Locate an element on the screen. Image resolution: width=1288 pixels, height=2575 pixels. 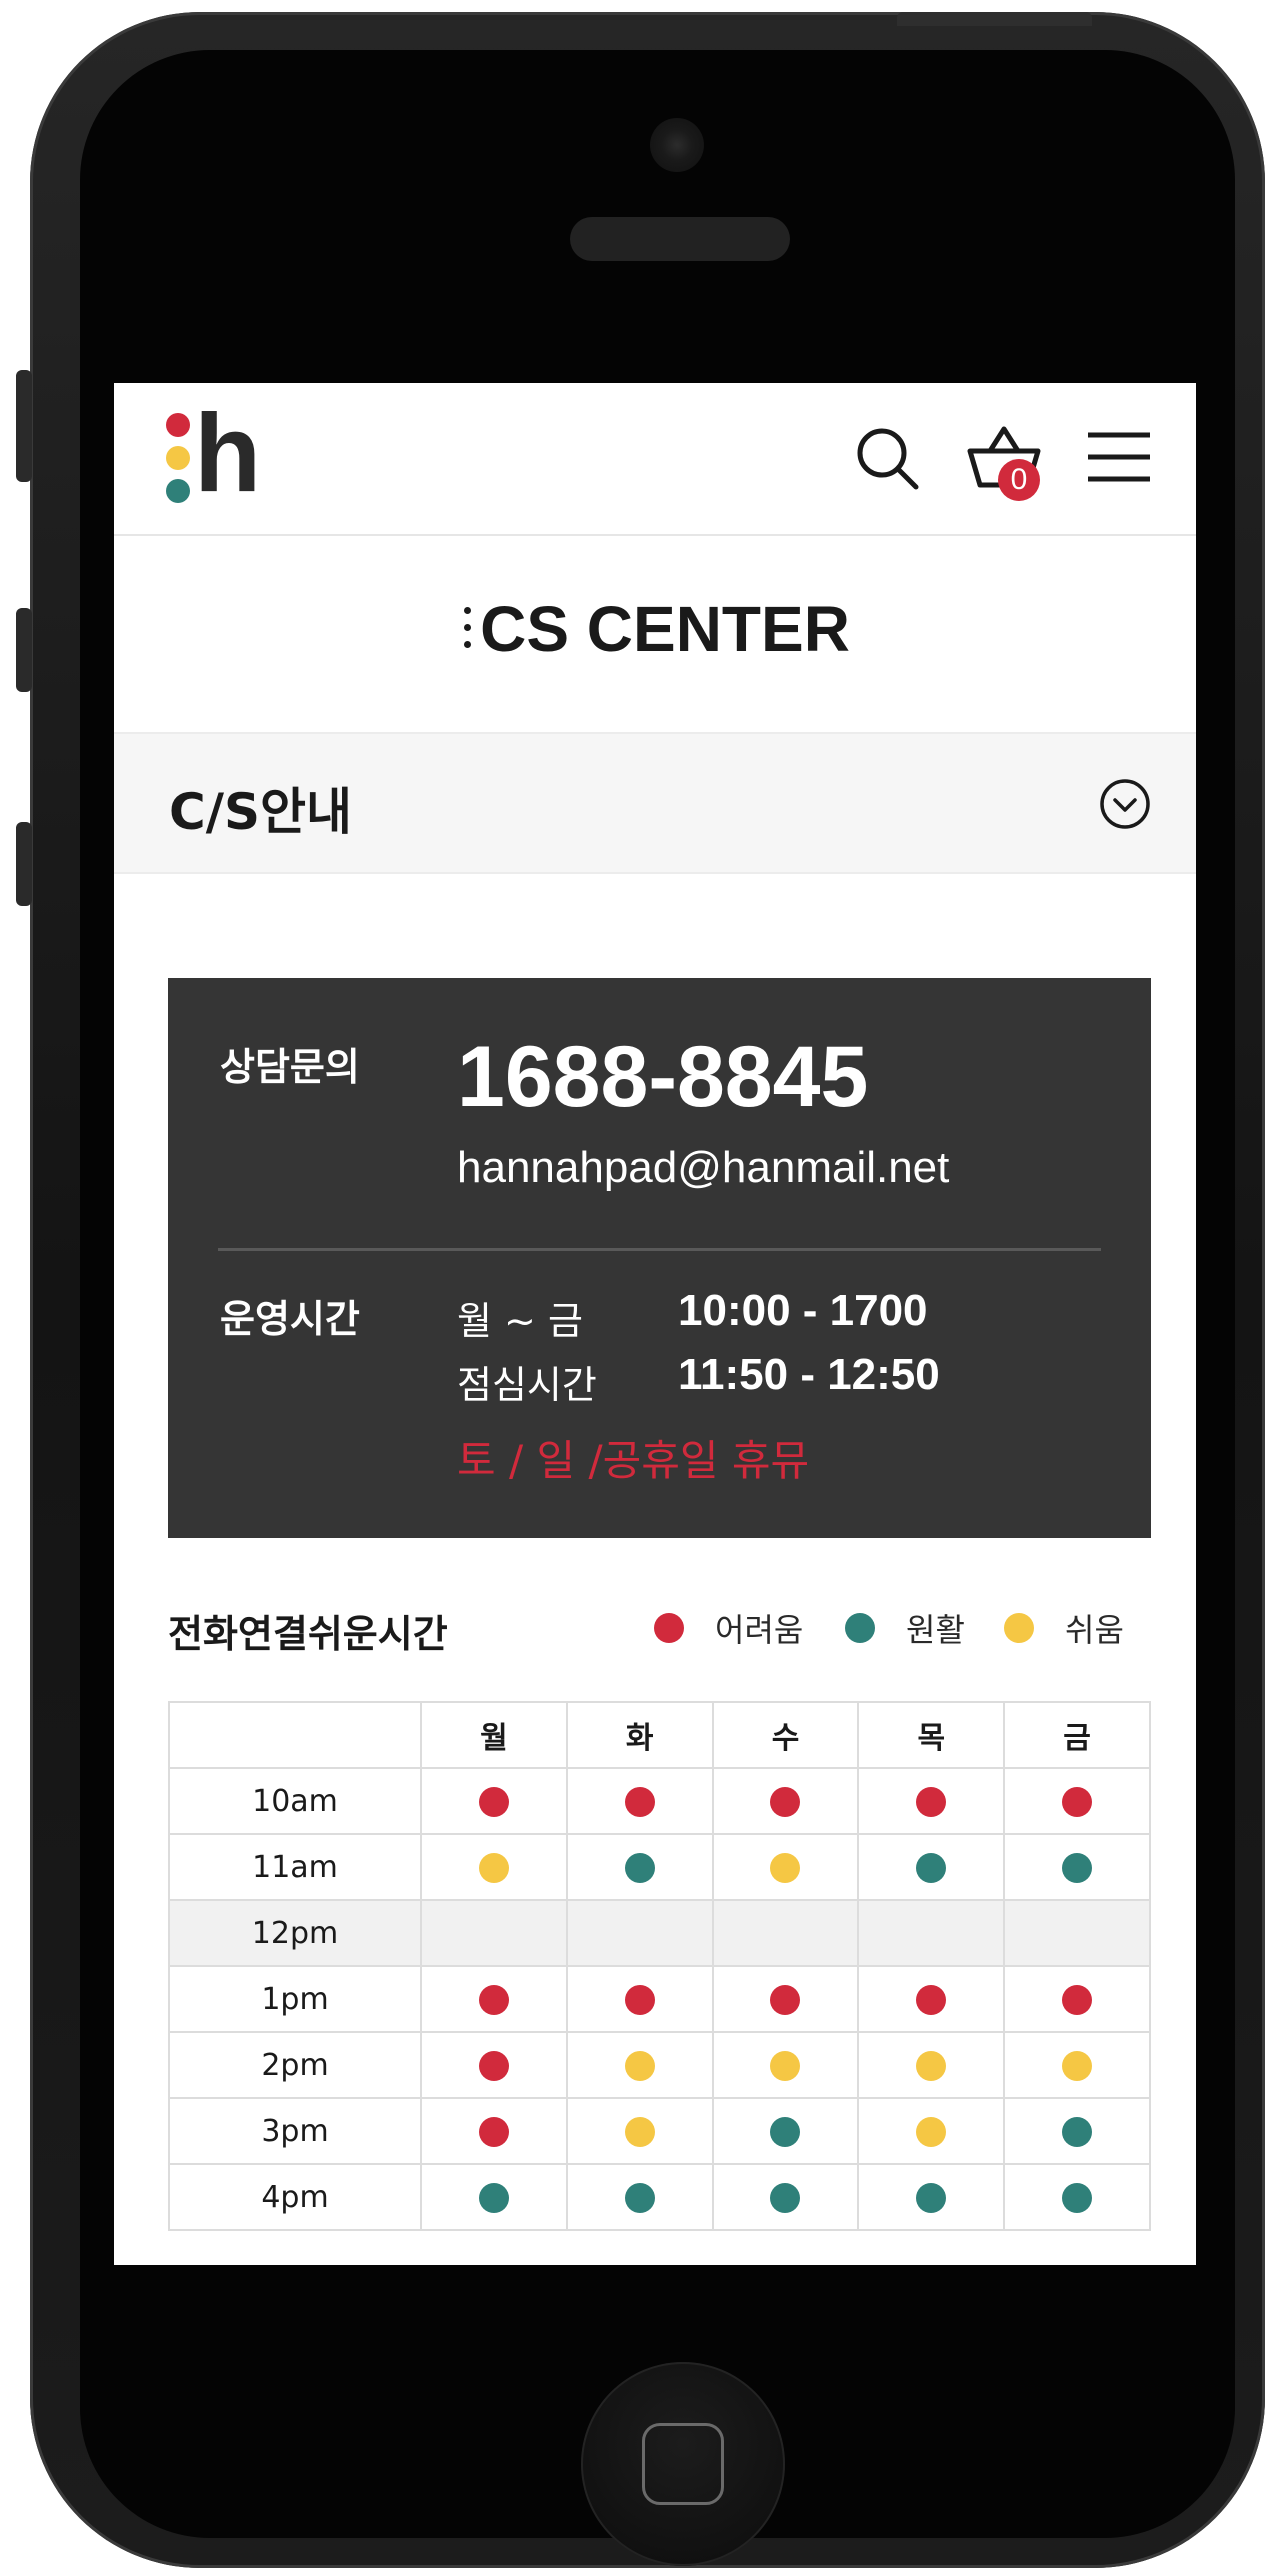
chevron-down-icon is located at coordinates (1125, 804).